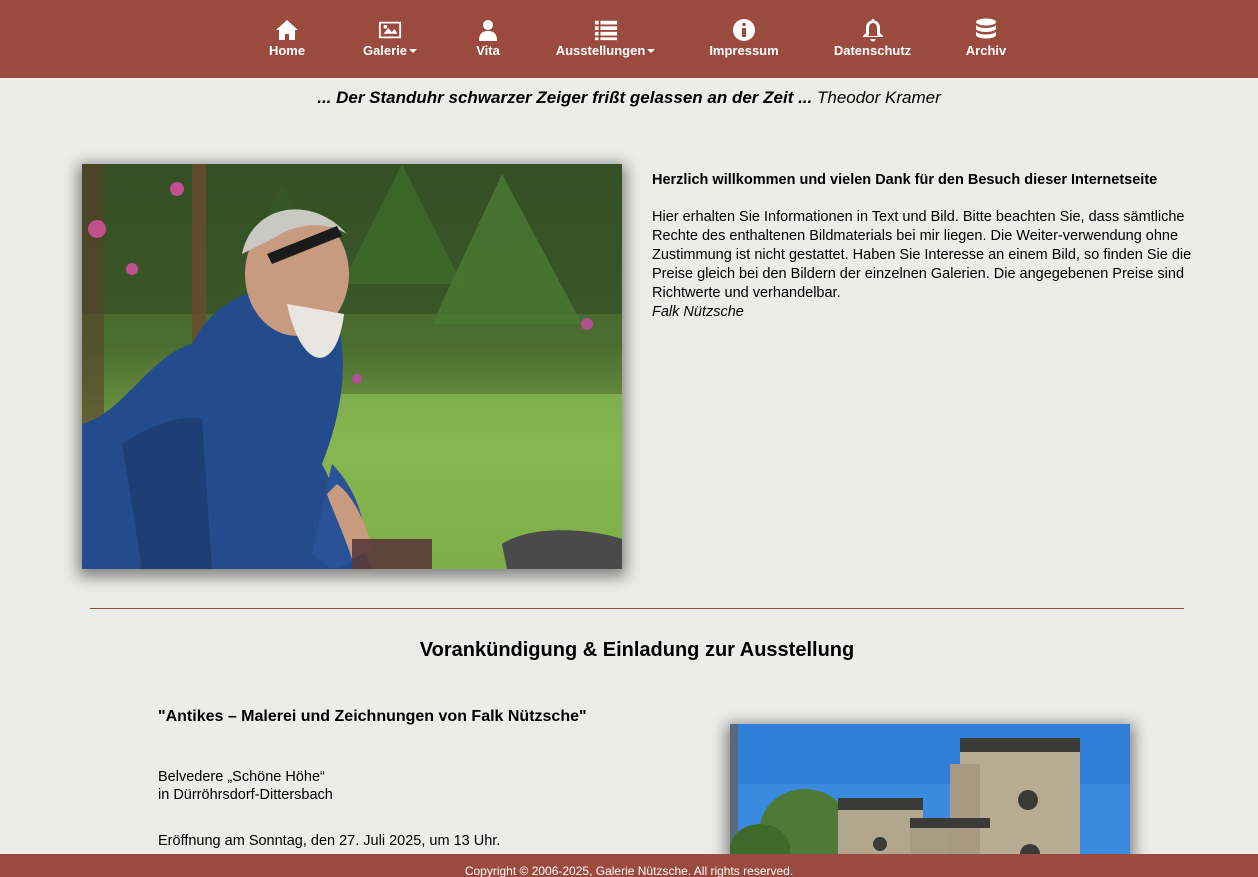 The width and height of the screenshot is (1258, 877). Describe the element at coordinates (600, 50) in the screenshot. I see `nav-ausstellungen-text: Ausstellungen` at that location.